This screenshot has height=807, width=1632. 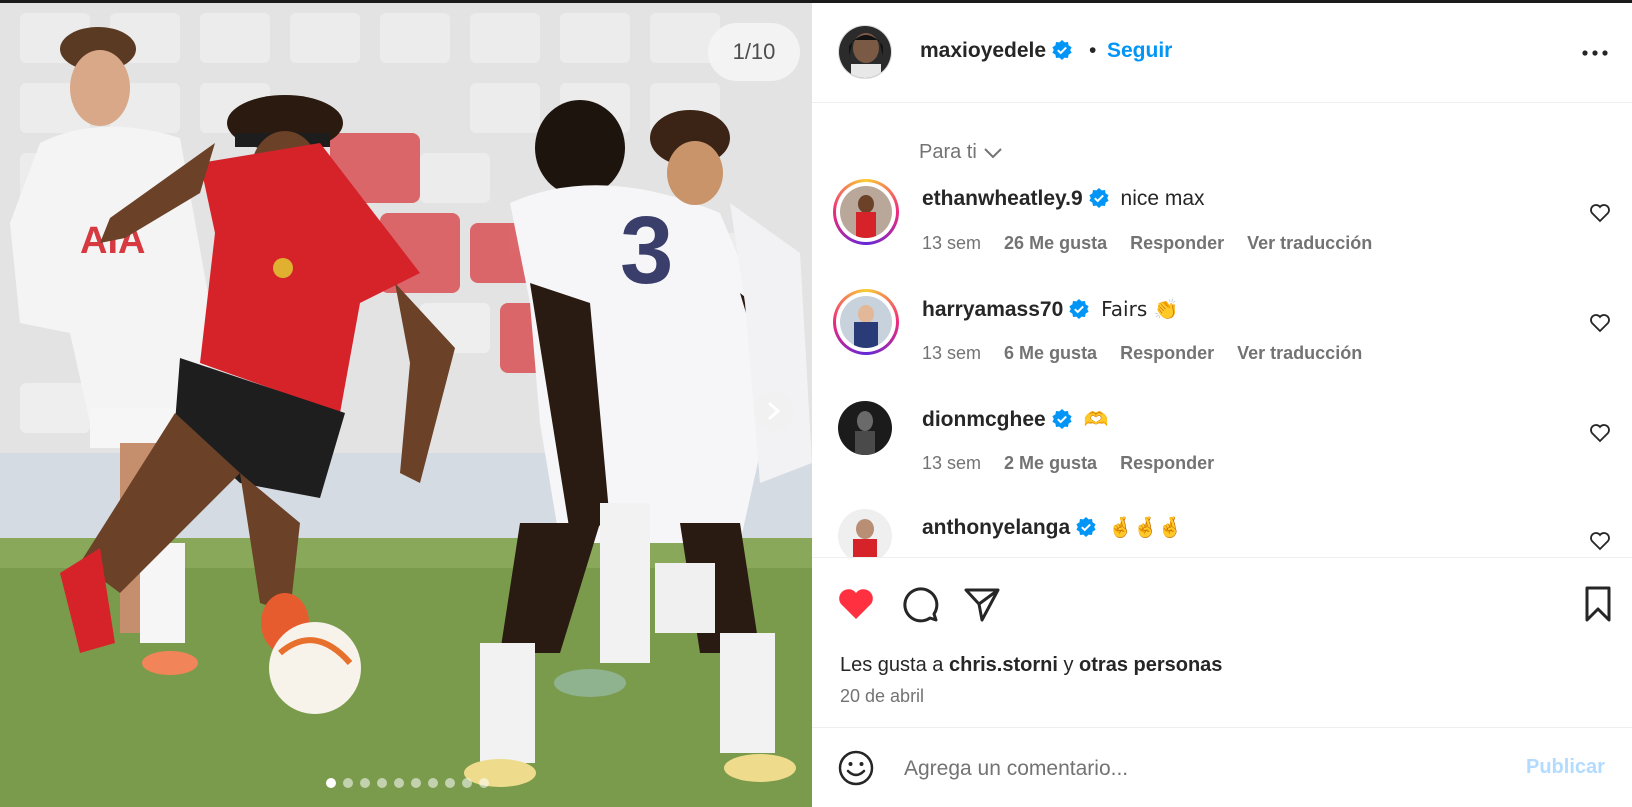 What do you see at coordinates (407, 783) in the screenshot?
I see `carousel-indicator` at bounding box center [407, 783].